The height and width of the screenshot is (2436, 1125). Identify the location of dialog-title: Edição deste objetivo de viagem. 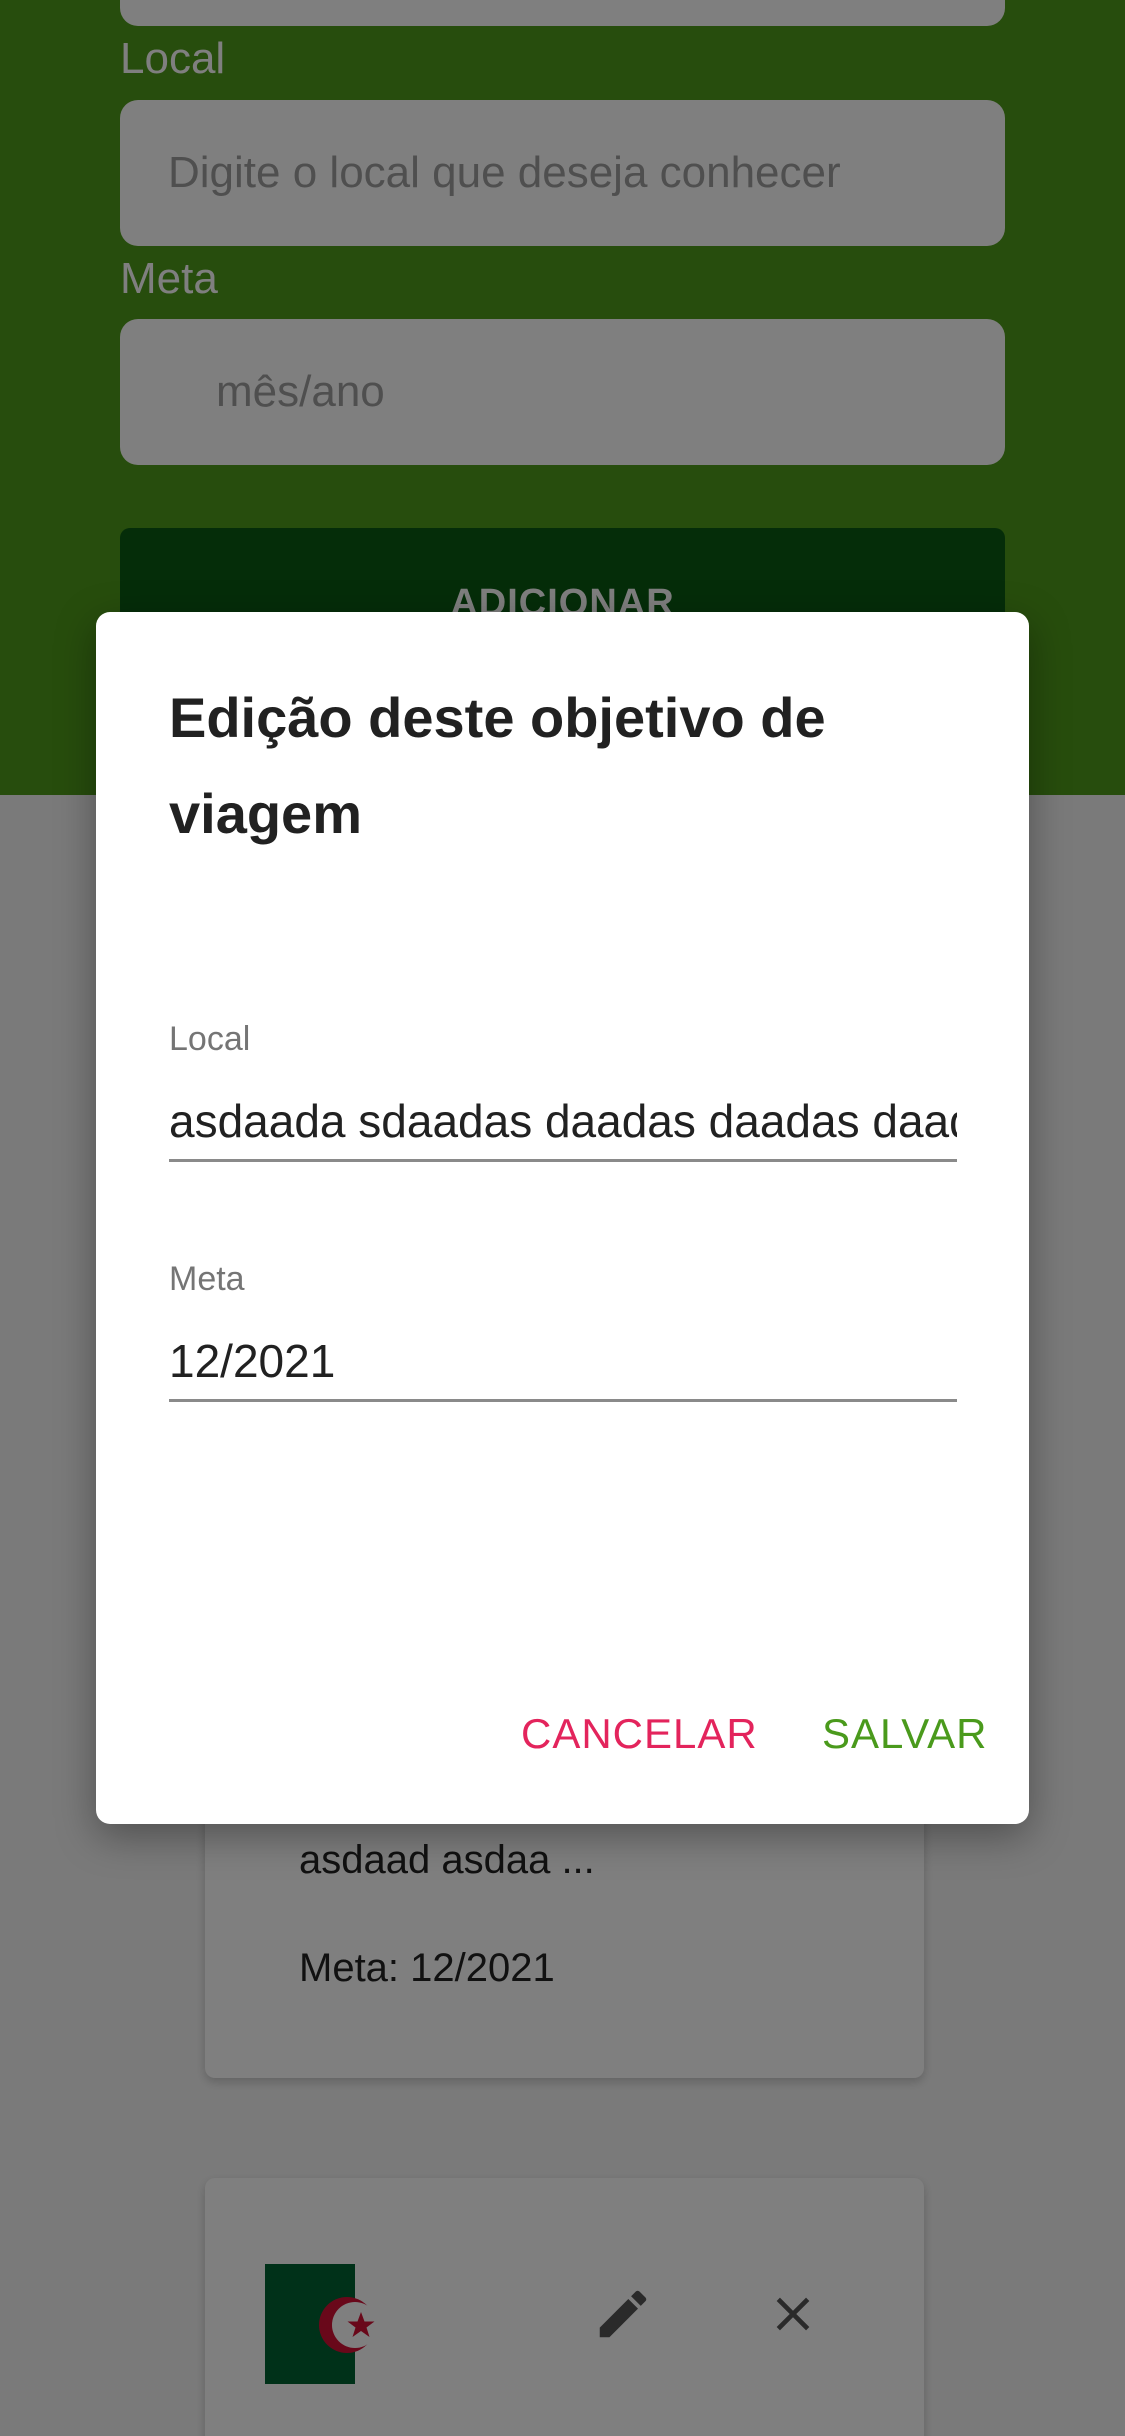
(497, 765).